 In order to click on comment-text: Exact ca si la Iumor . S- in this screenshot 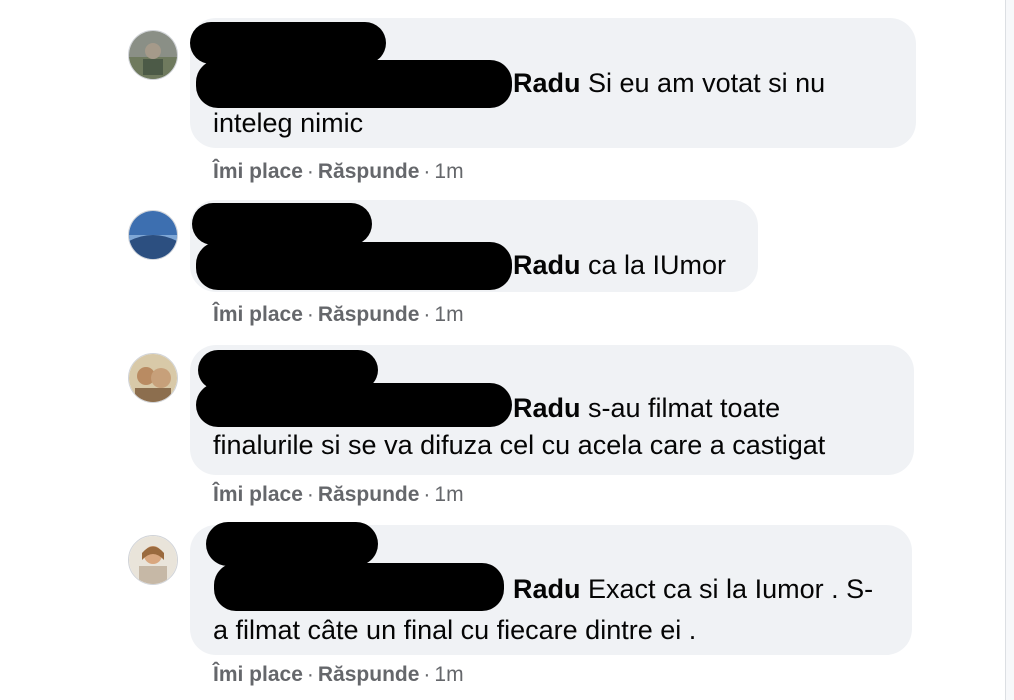, I will do `click(731, 589)`.